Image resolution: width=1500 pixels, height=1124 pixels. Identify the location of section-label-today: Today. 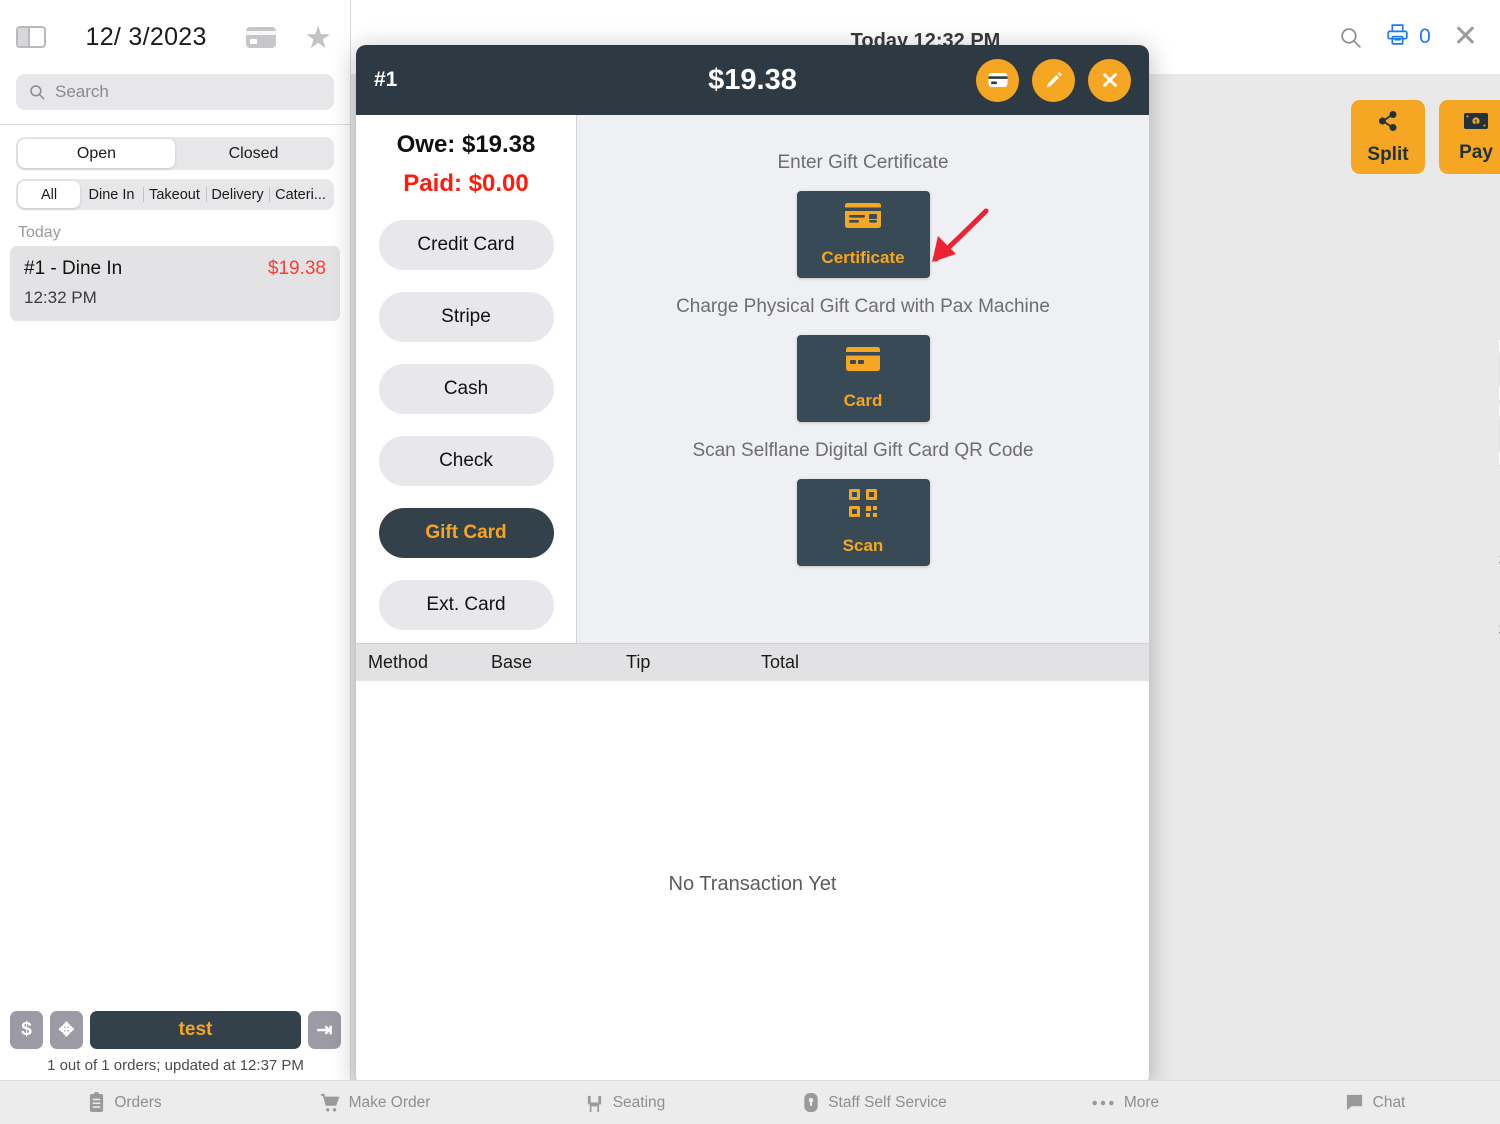
(39, 232).